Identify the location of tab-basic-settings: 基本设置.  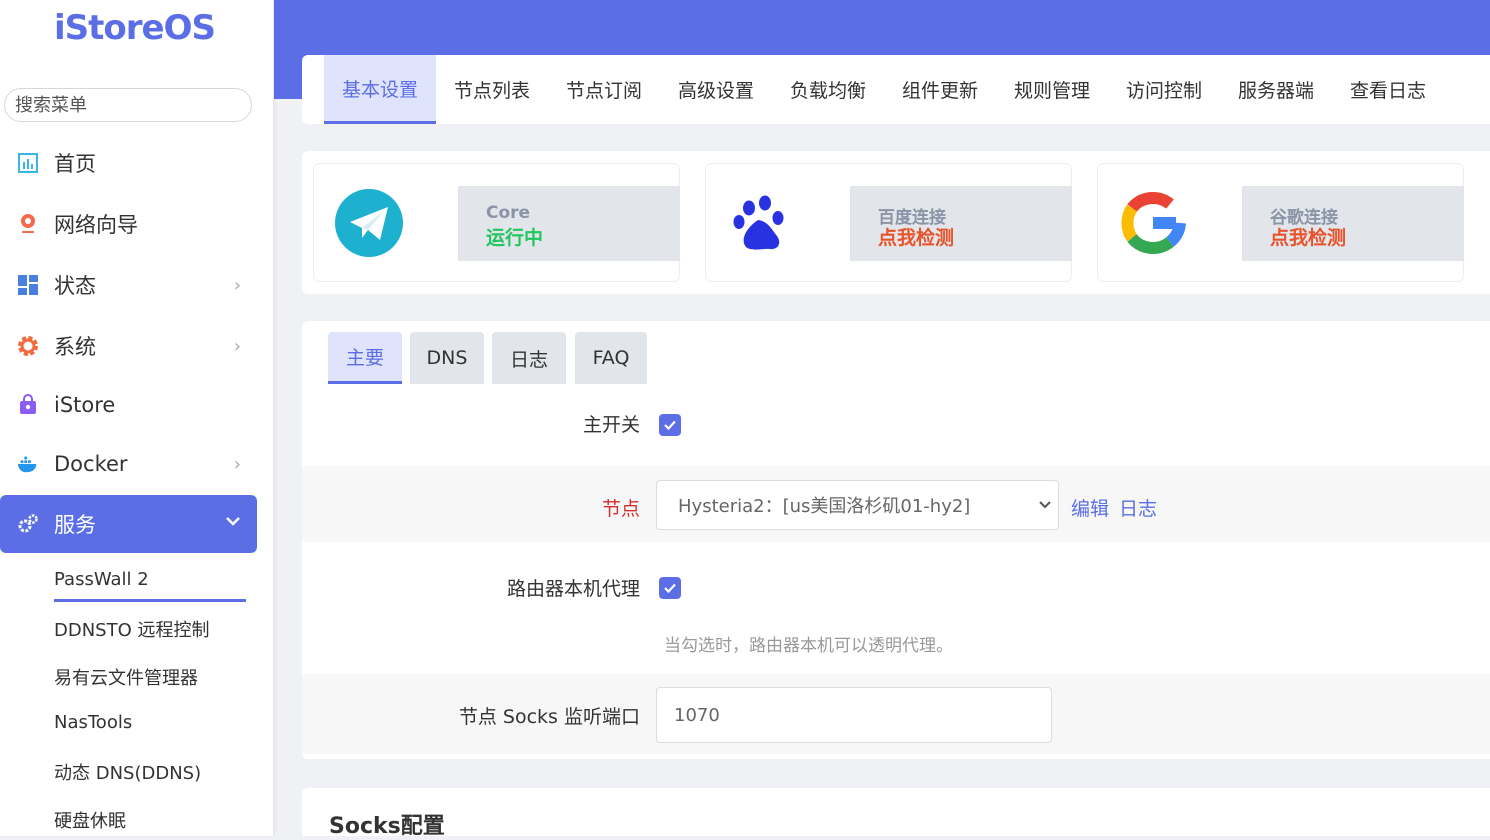
(380, 89).